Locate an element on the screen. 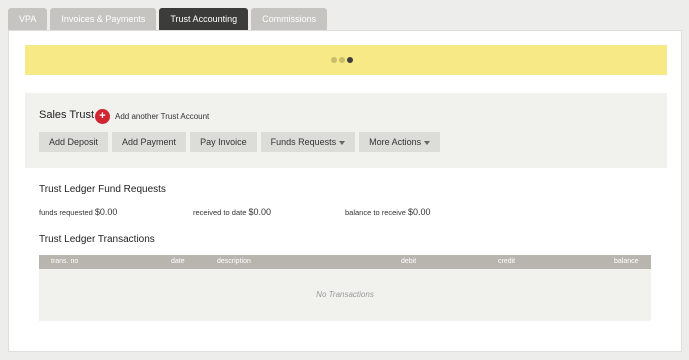 The height and width of the screenshot is (360, 689). balance-to-receive: balance to receive $0.00 is located at coordinates (388, 212).